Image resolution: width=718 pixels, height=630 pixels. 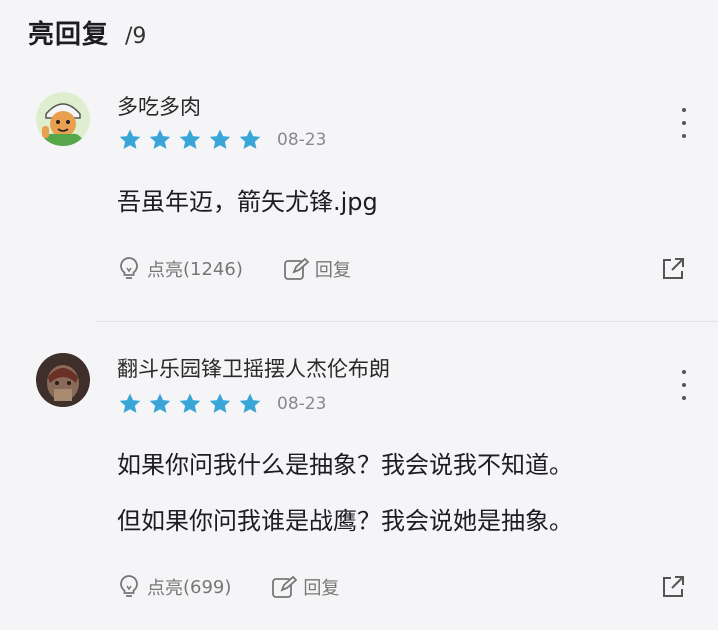 What do you see at coordinates (406, 321) in the screenshot?
I see `divider` at bounding box center [406, 321].